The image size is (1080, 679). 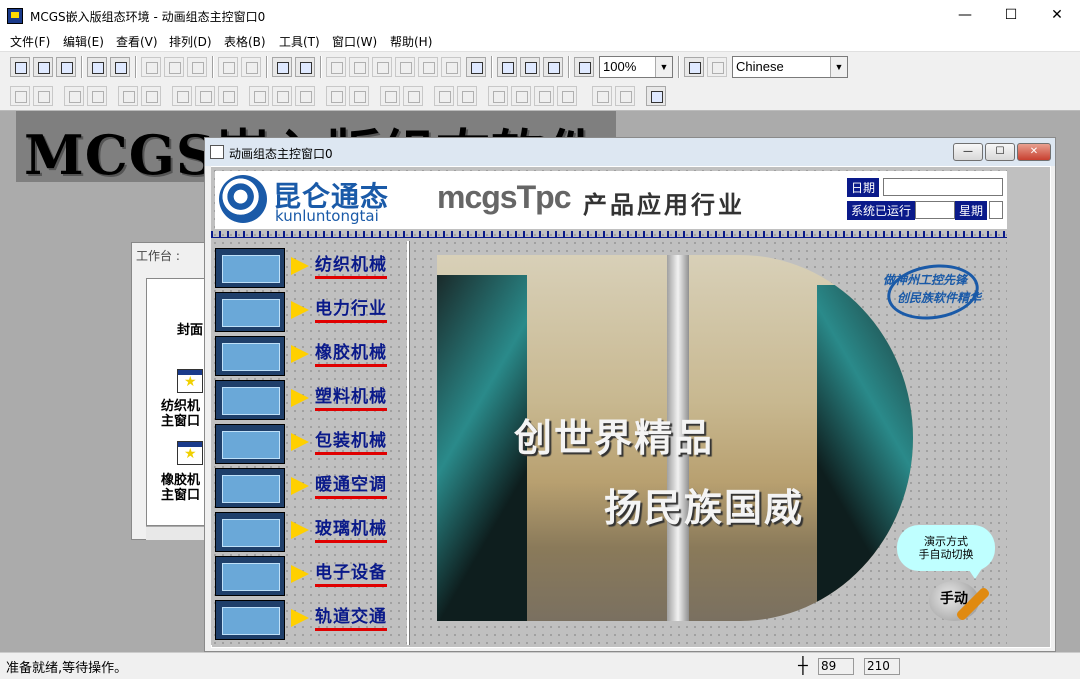 What do you see at coordinates (630, 152) in the screenshot?
I see `child-title-bar: 动画组态主控窗口0 — ☐ ✕` at bounding box center [630, 152].